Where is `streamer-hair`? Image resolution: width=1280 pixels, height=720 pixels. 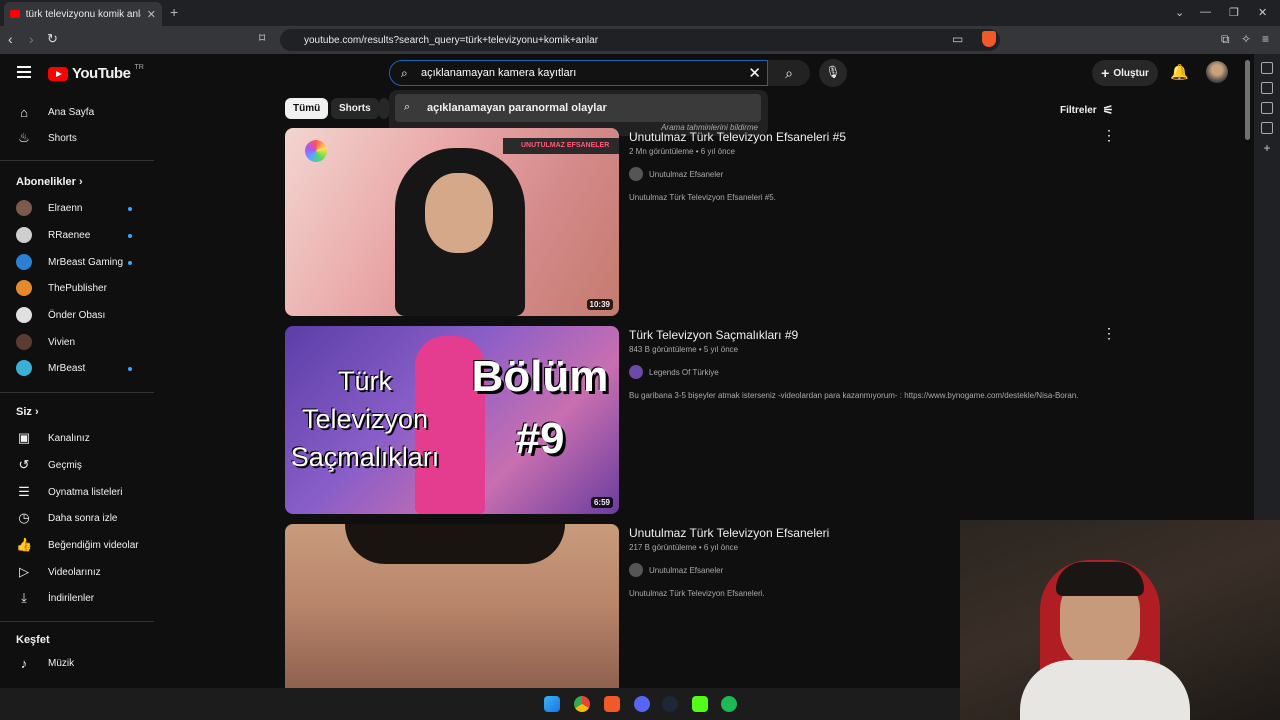 streamer-hair is located at coordinates (1100, 579).